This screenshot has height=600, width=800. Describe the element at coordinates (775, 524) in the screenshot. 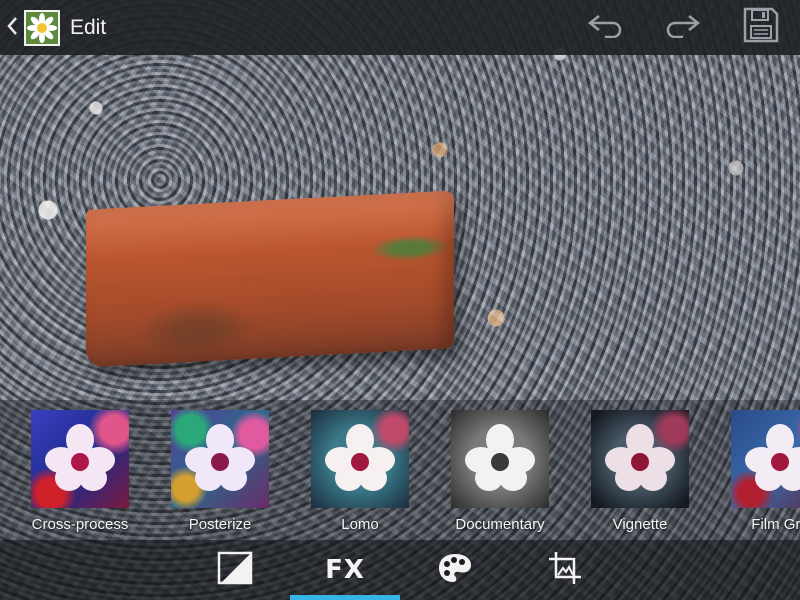

I see `filter-label: Film Gra` at that location.